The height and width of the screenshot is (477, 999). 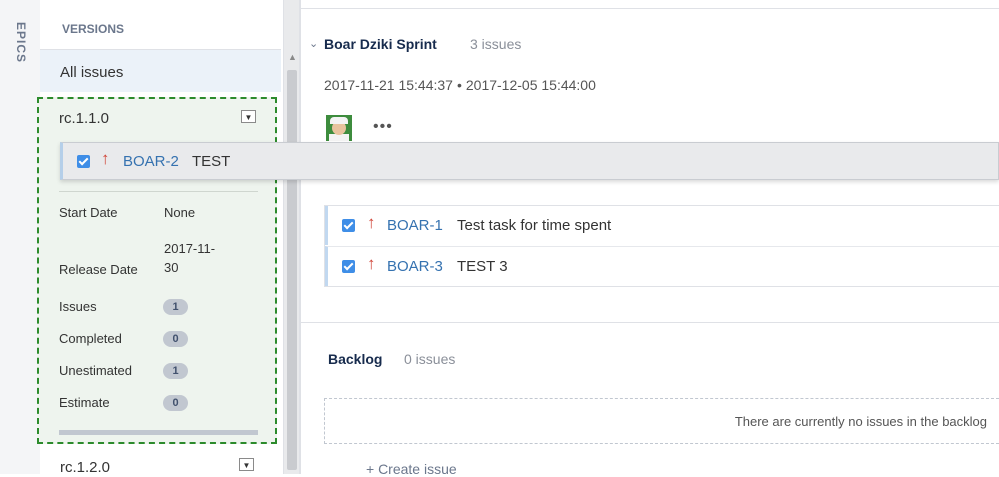 What do you see at coordinates (98, 269) in the screenshot?
I see `release-date-label: Release Date` at bounding box center [98, 269].